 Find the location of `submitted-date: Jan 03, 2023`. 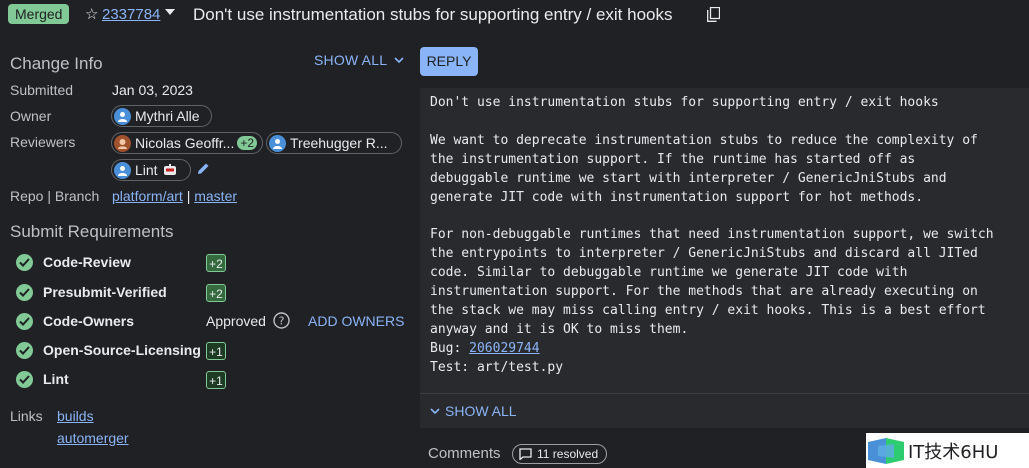

submitted-date: Jan 03, 2023 is located at coordinates (152, 90).